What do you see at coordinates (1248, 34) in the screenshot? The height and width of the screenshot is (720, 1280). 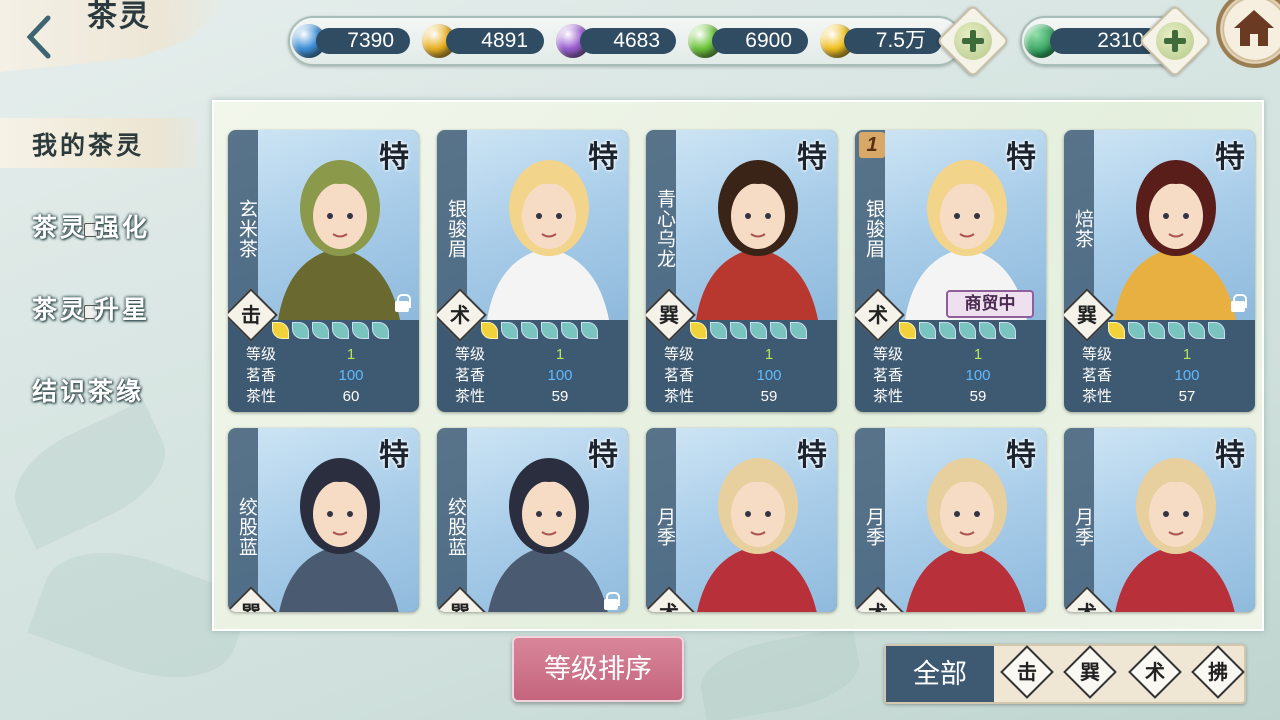 I see `home-button` at bounding box center [1248, 34].